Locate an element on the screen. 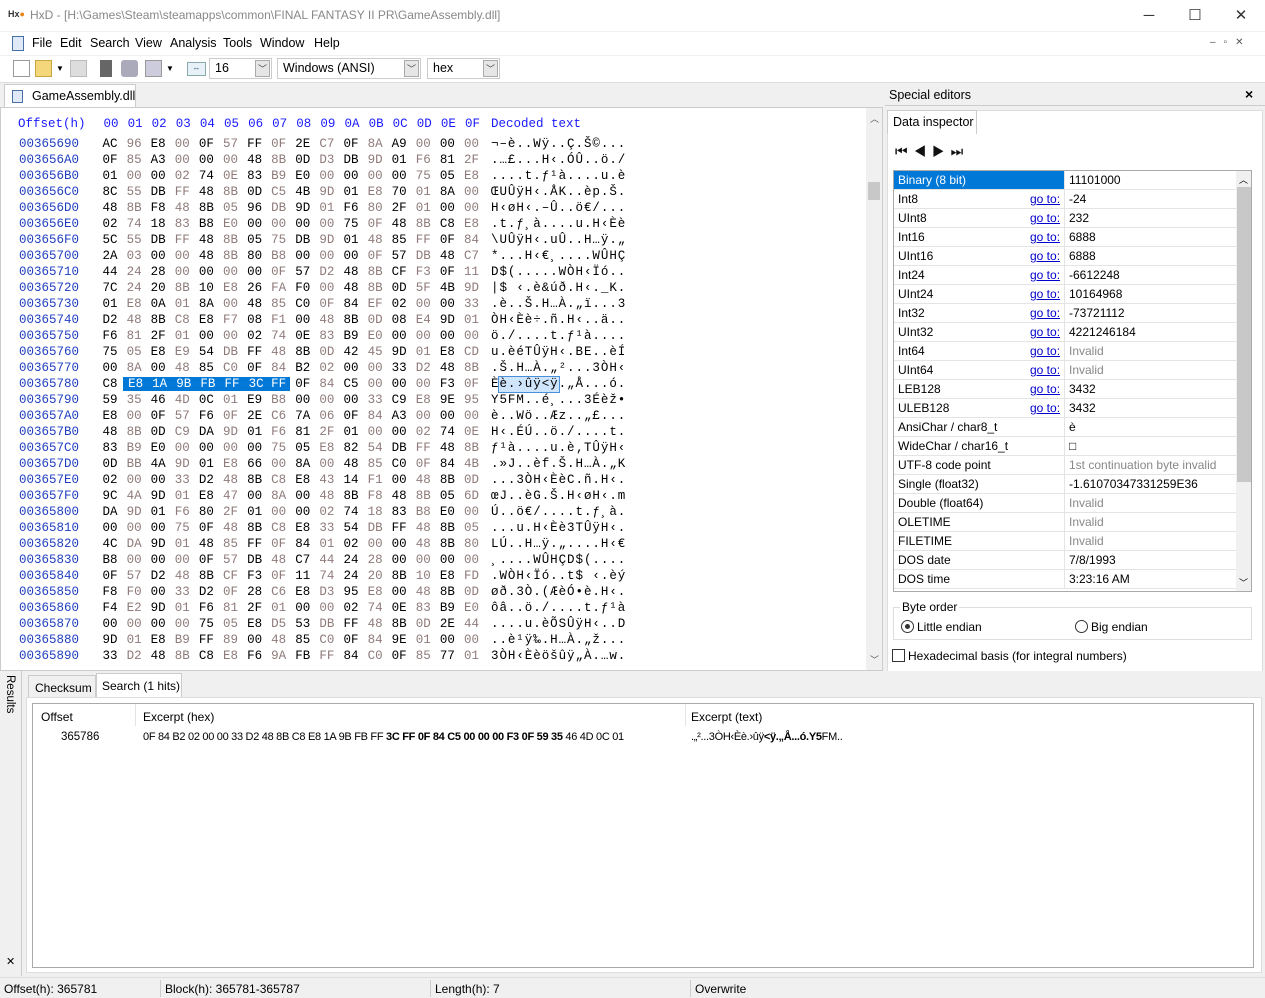 Image resolution: width=1265 pixels, height=998 pixels. hex-byte: E9 is located at coordinates (182, 352).